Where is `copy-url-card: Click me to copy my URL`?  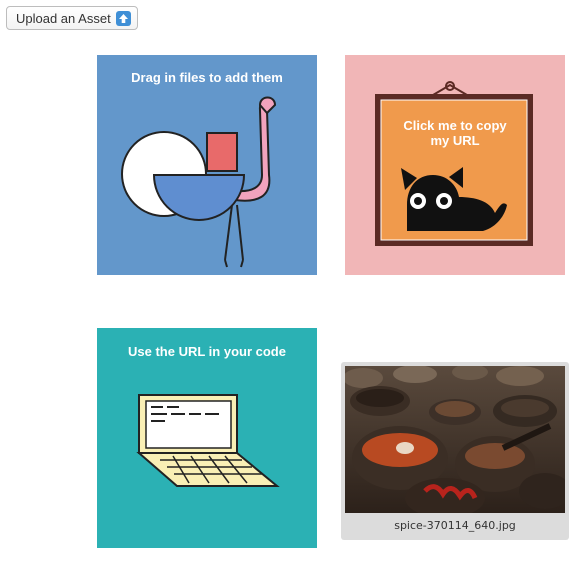 copy-url-card: Click me to copy my URL is located at coordinates (455, 165).